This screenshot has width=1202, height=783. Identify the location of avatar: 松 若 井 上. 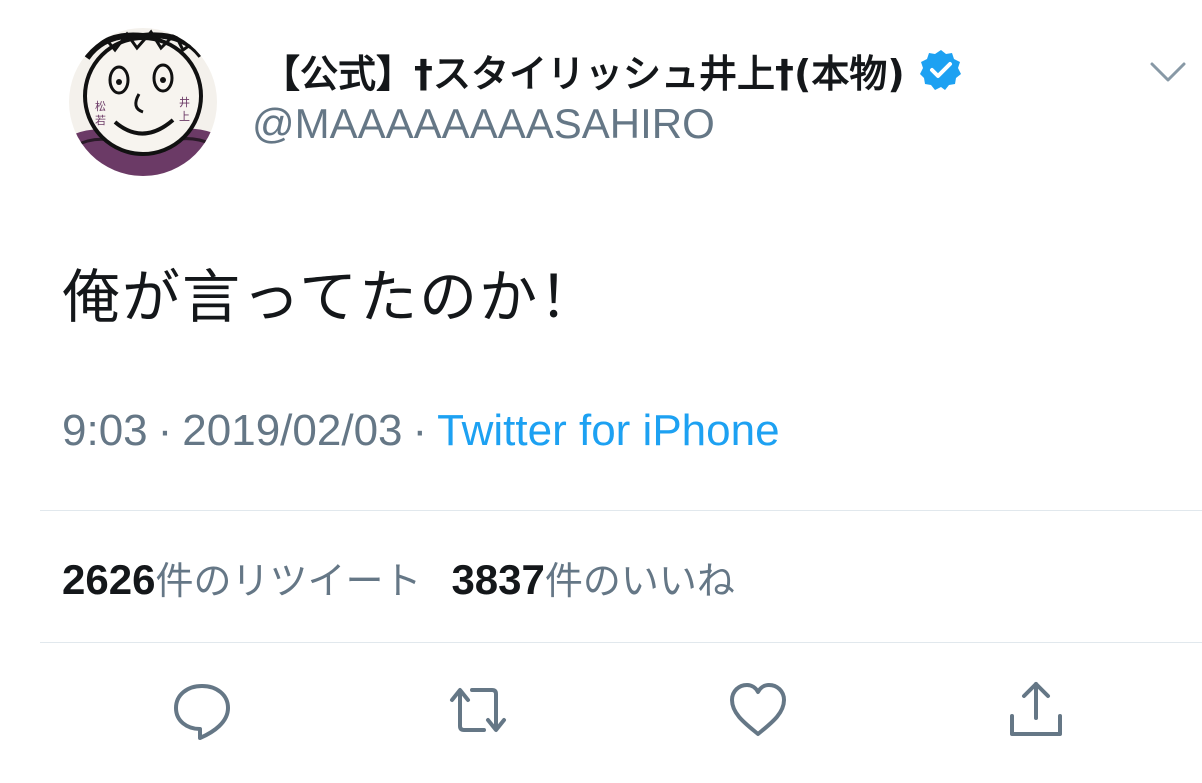
(143, 99).